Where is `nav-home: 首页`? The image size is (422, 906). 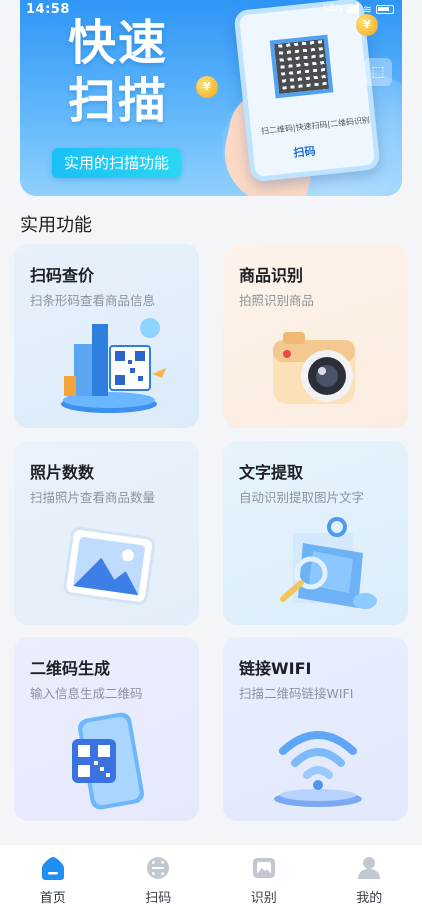
nav-home: 首页 is located at coordinates (53, 875).